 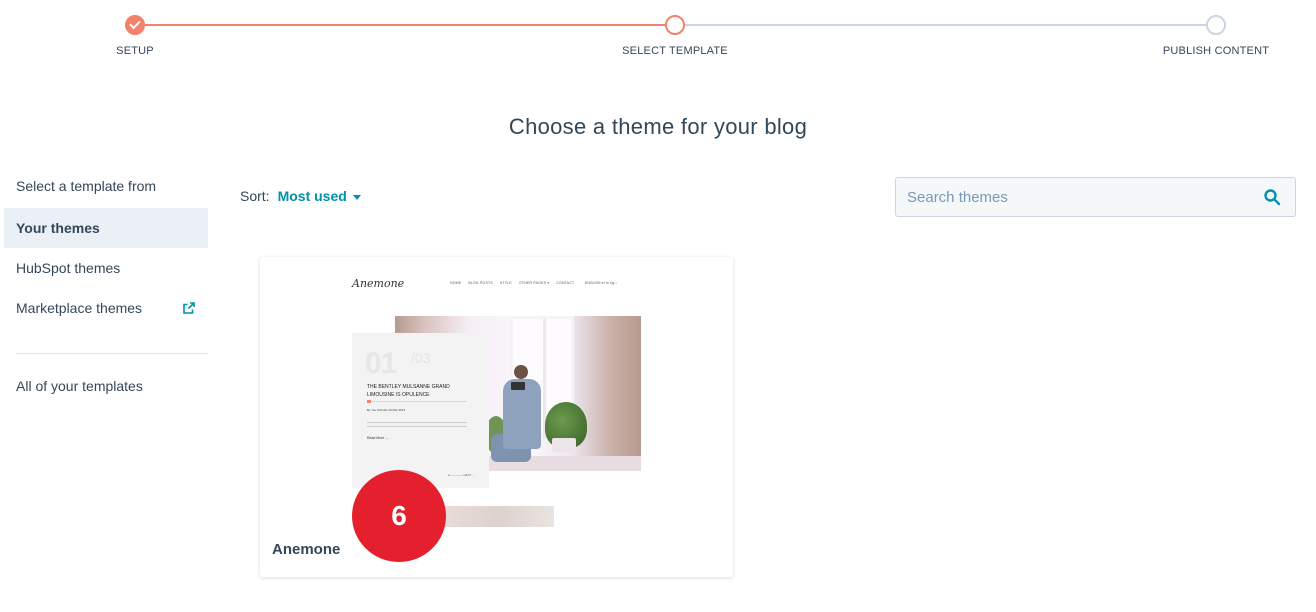 I want to click on search-icon, so click(x=1272, y=197).